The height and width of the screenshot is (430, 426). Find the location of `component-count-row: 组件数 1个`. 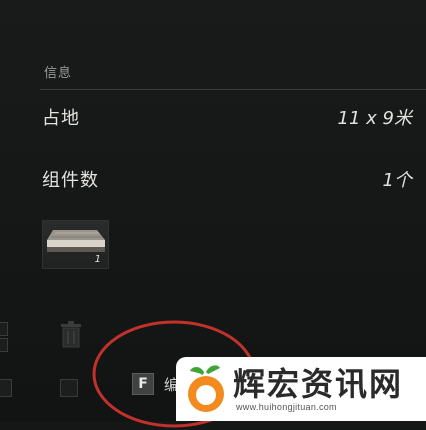

component-count-row: 组件数 1个 is located at coordinates (227, 180).